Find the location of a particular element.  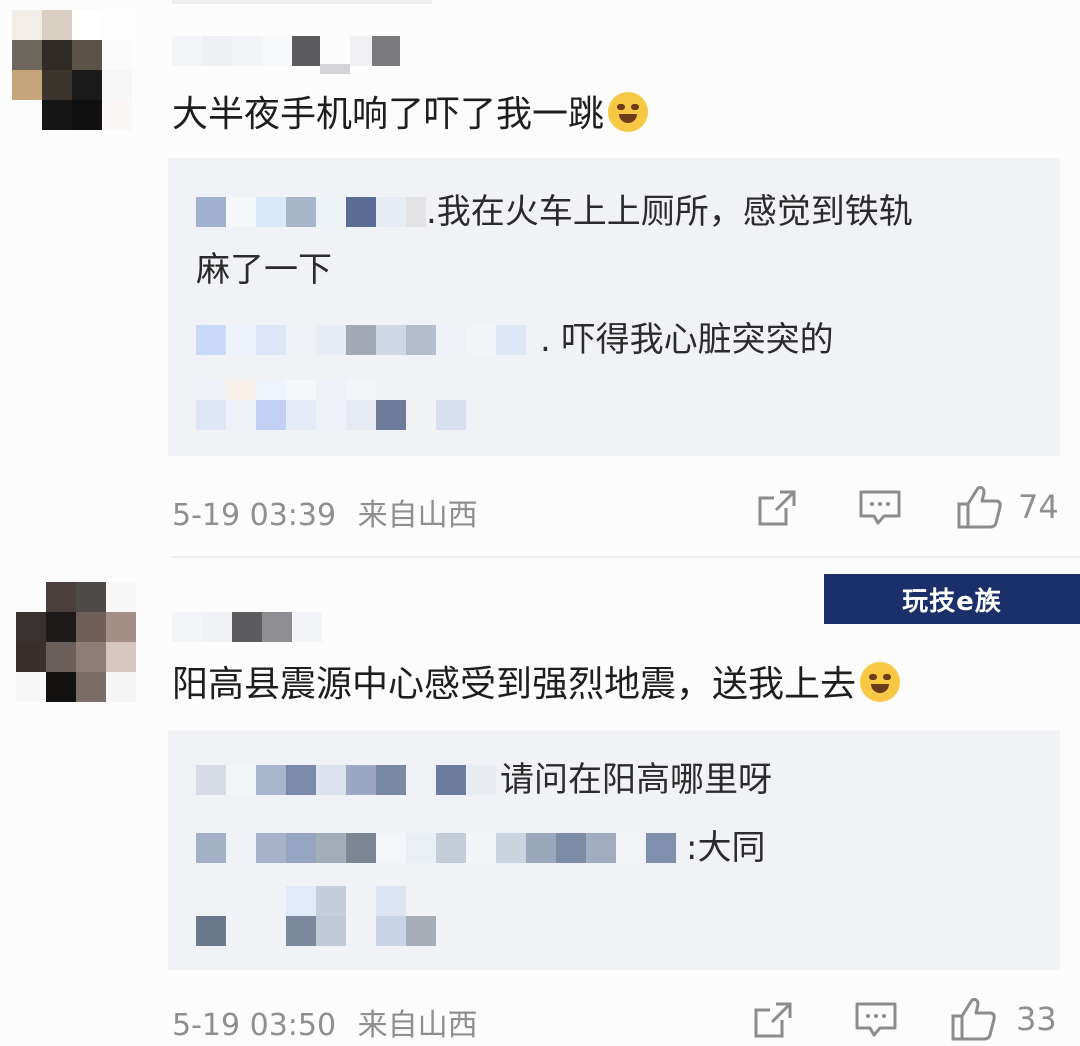

reply-line: . 吓得我心脏突突的 is located at coordinates (515, 340).